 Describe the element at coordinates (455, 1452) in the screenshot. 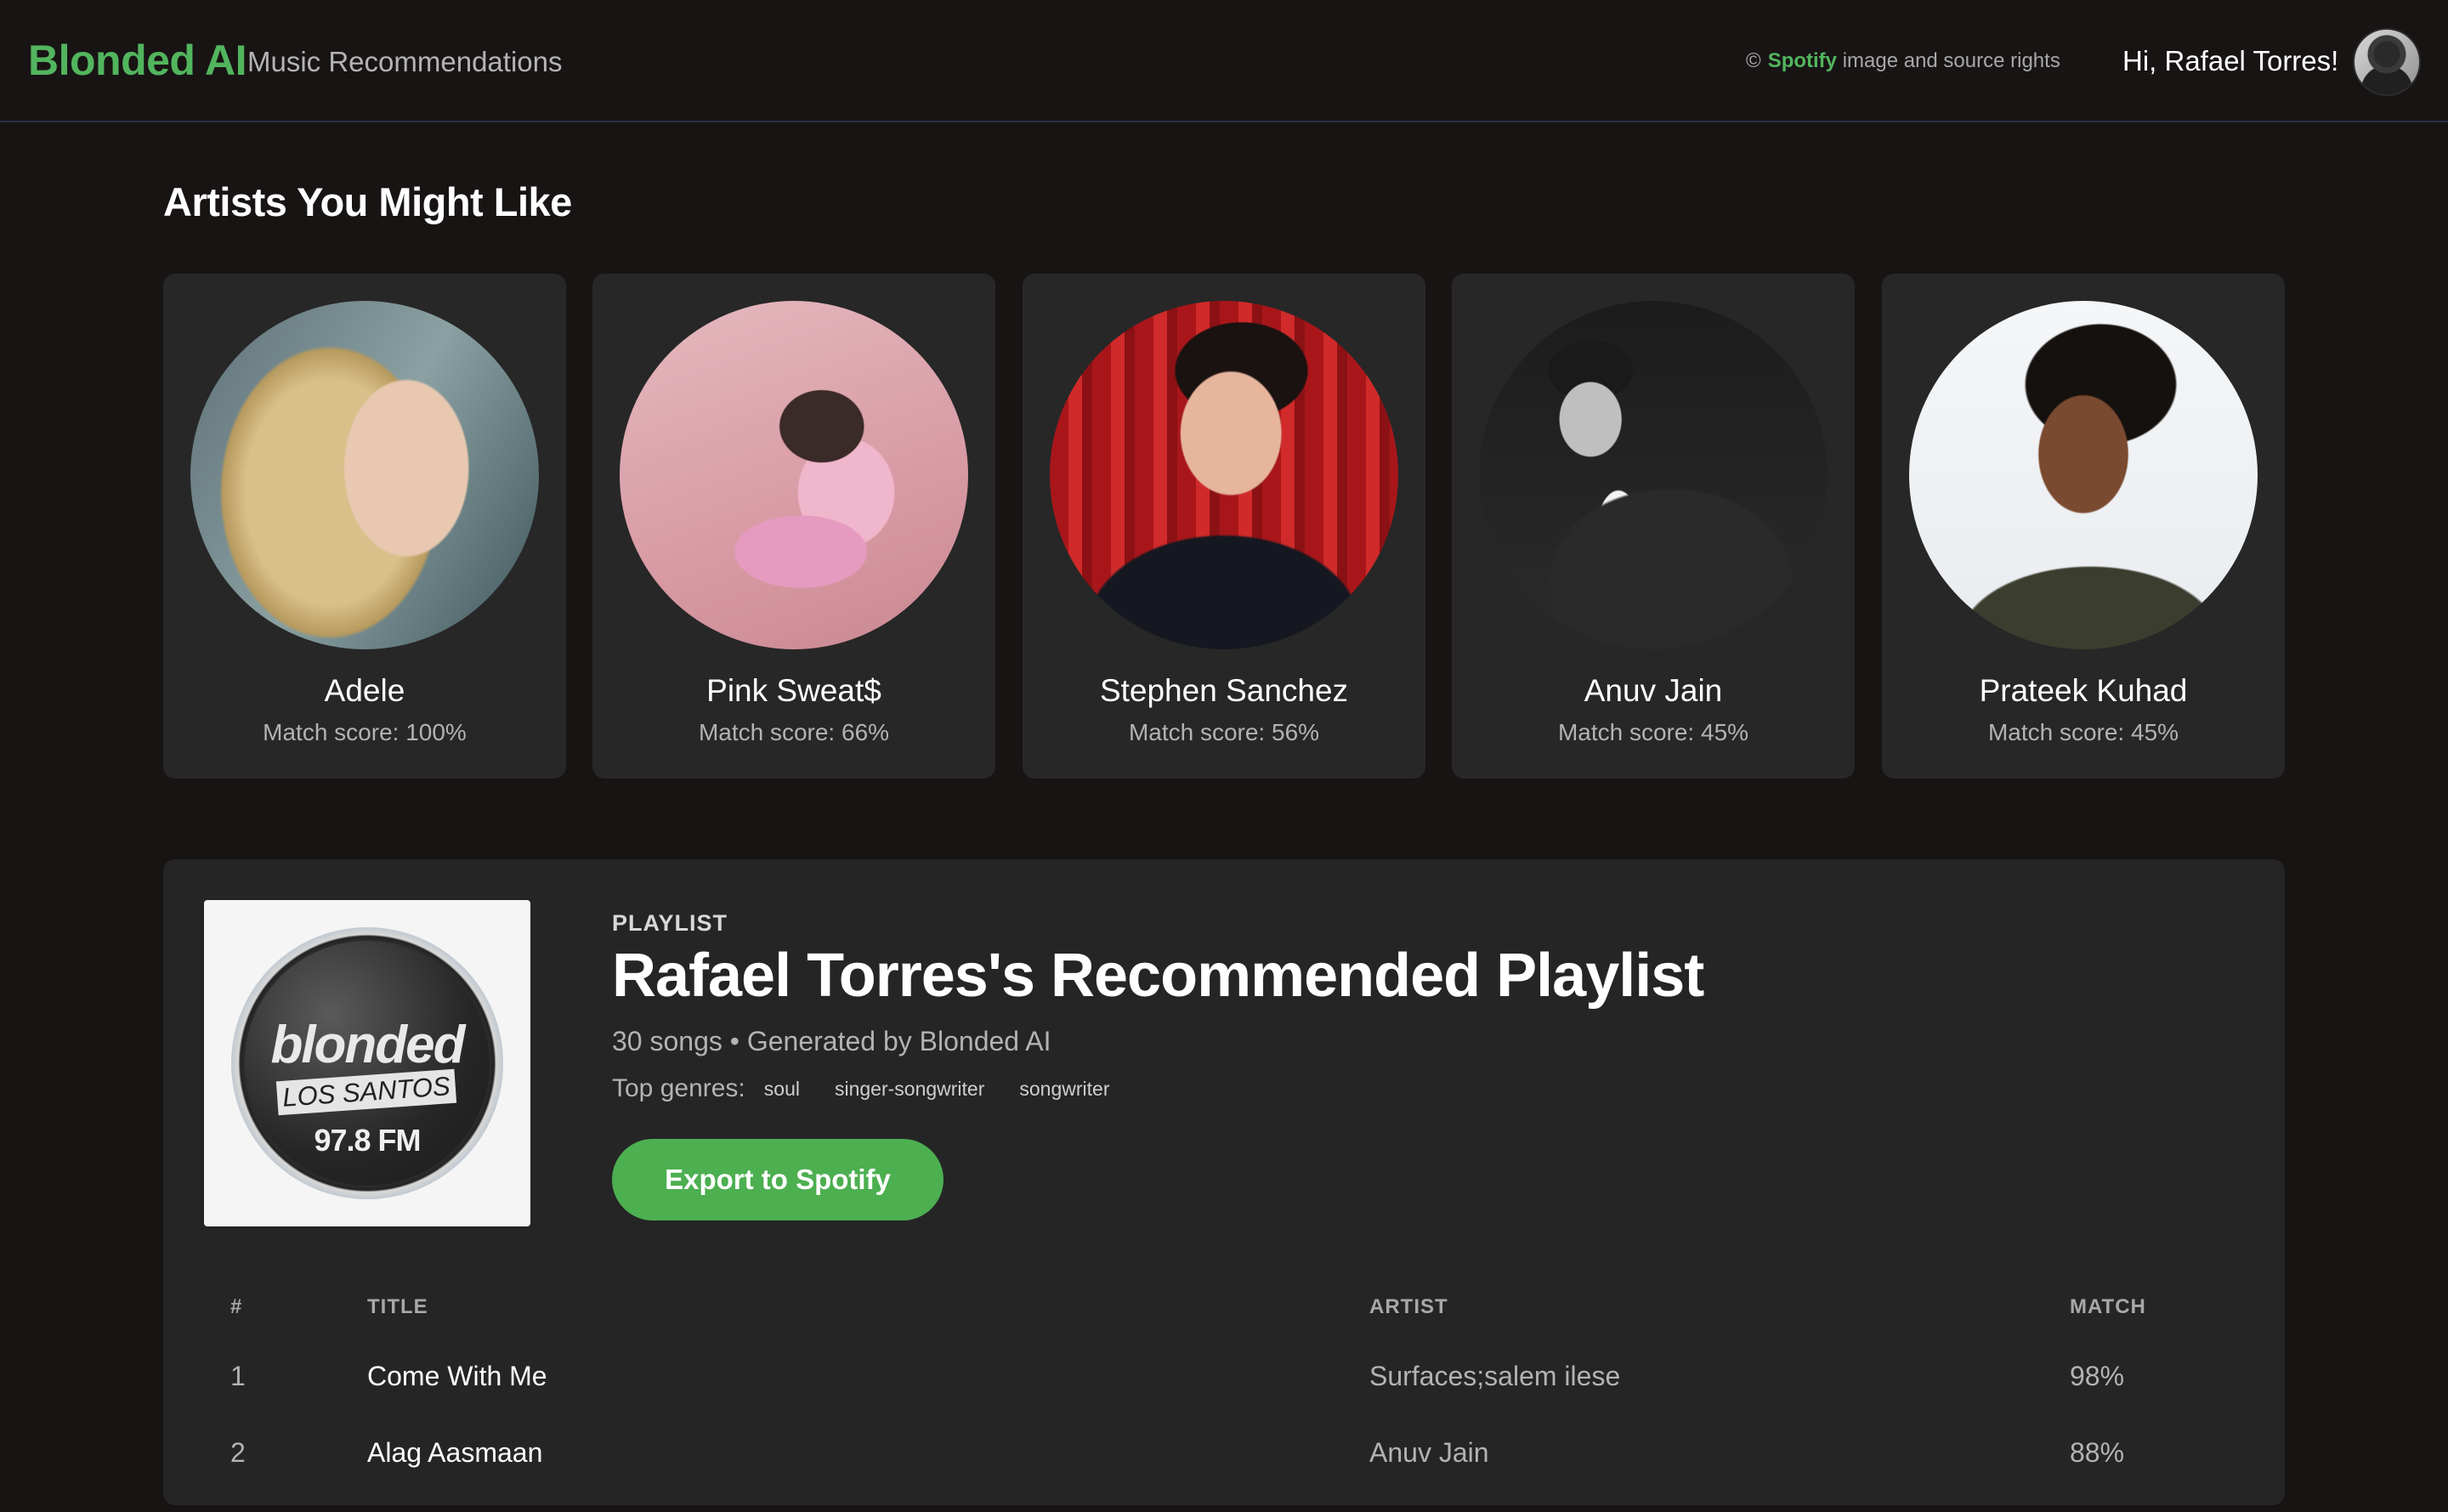

I see `track-title: Alag Aasmaan` at that location.